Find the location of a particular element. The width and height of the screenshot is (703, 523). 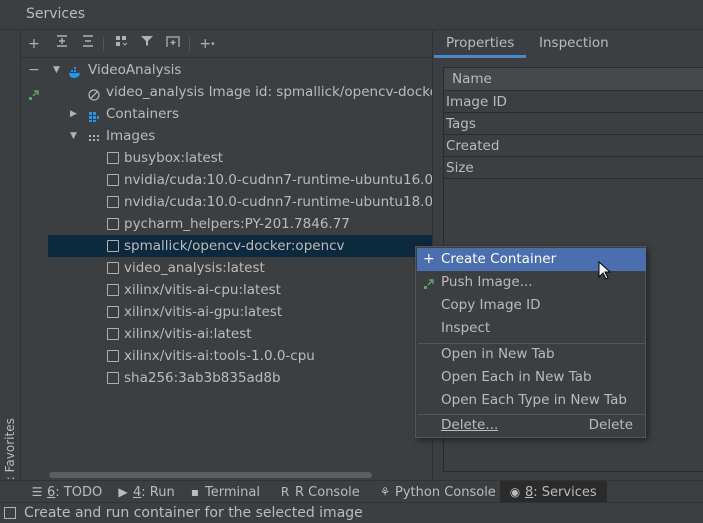

tree-node-images: ▼ Images is located at coordinates (240, 136).